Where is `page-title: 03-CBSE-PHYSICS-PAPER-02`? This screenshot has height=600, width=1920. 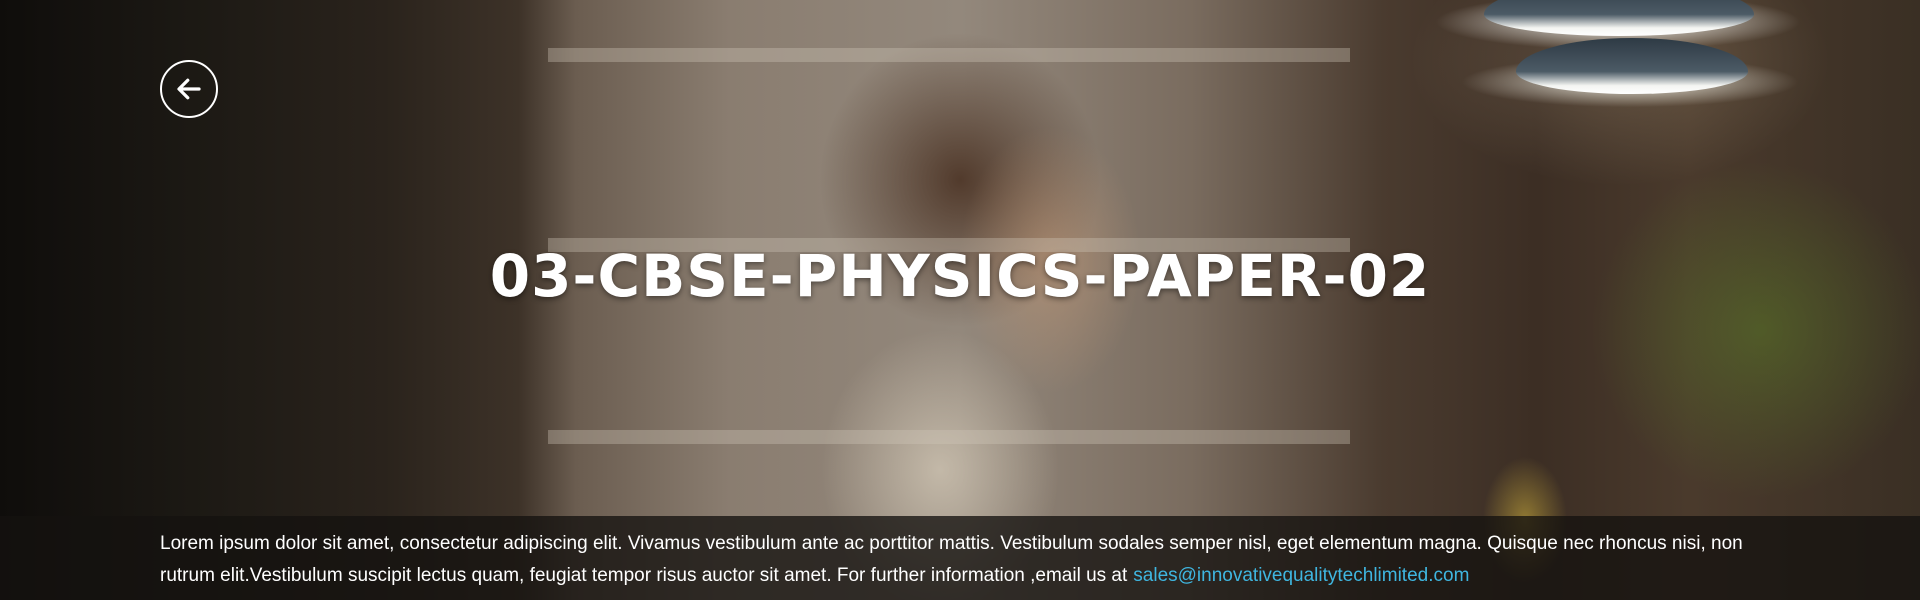 page-title: 03-CBSE-PHYSICS-PAPER-02 is located at coordinates (960, 276).